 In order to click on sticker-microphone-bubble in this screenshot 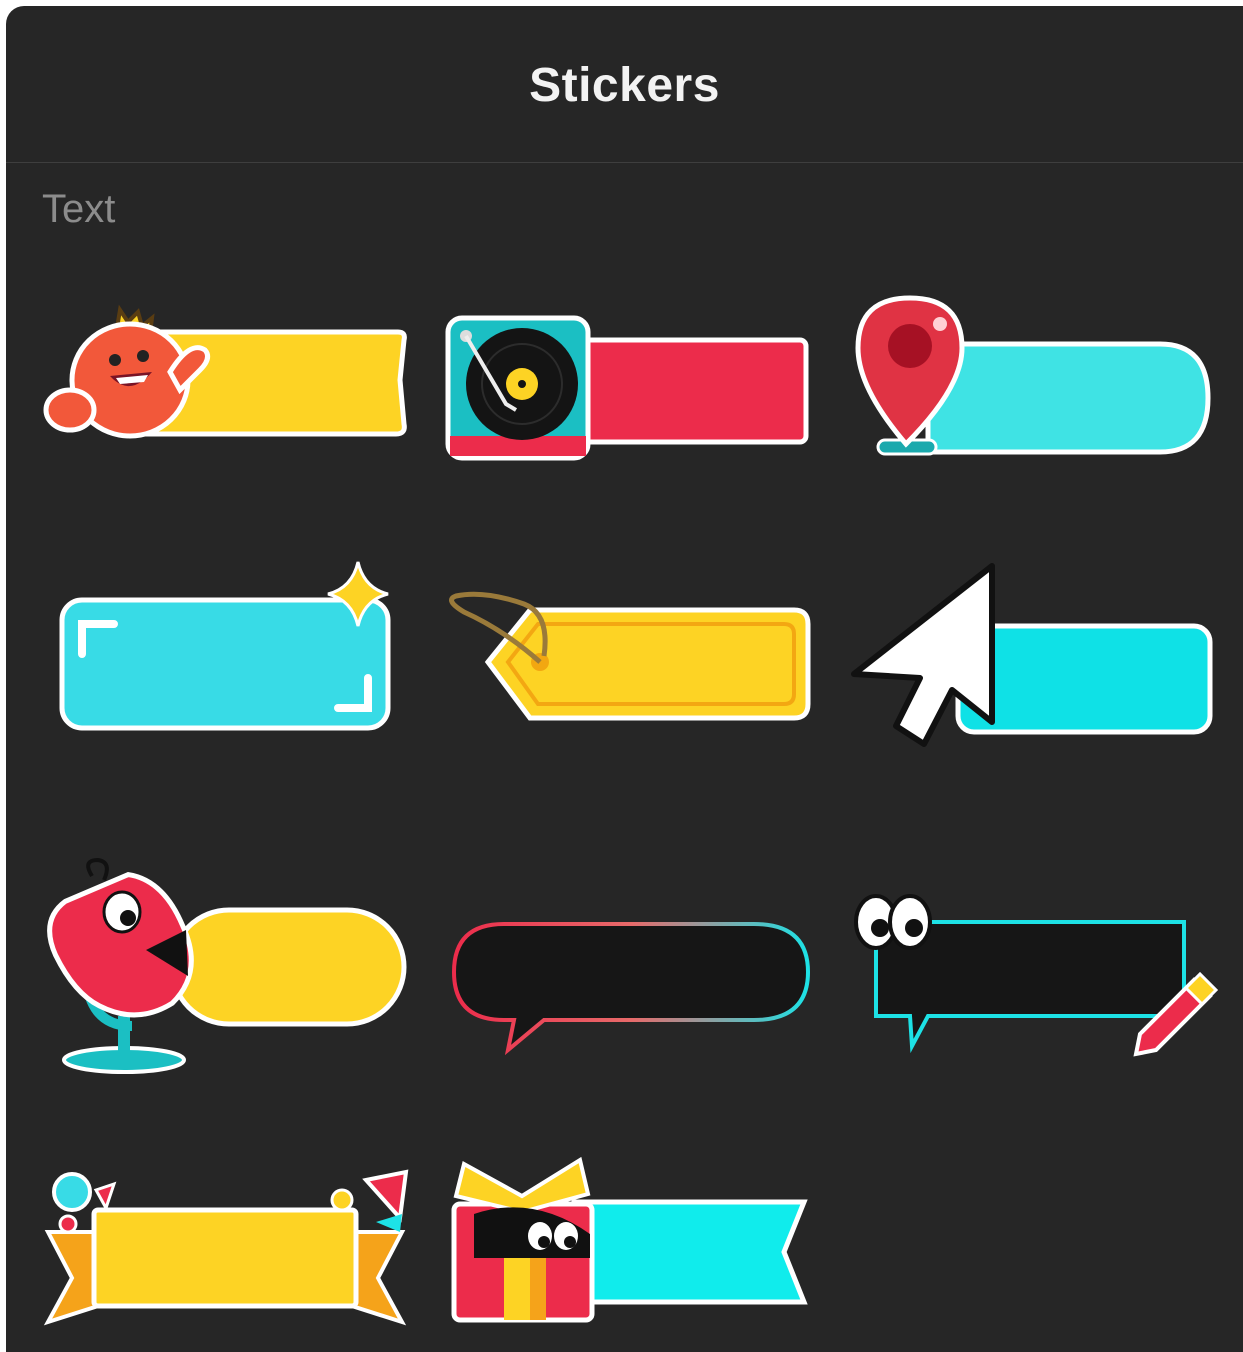, I will do `click(227, 966)`.